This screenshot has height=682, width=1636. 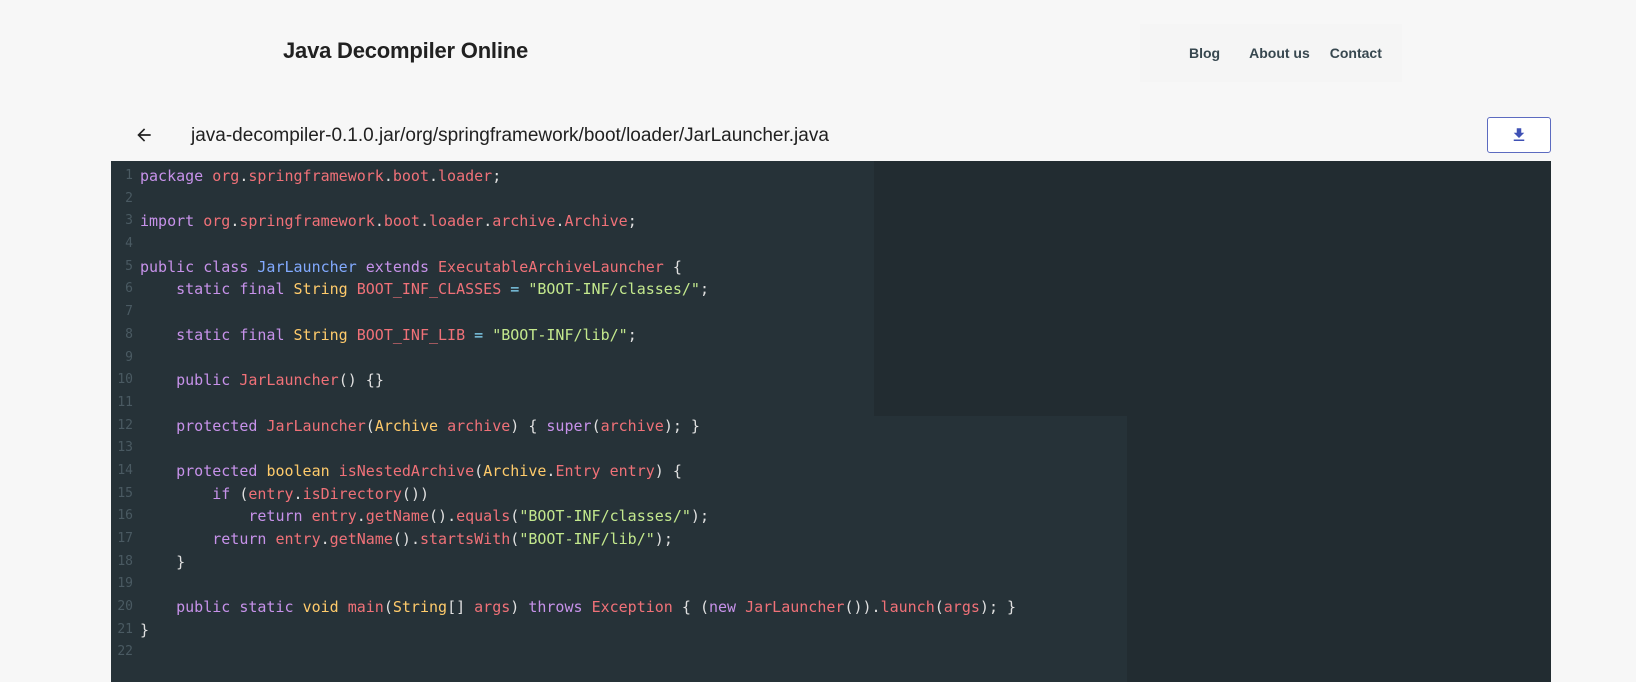 What do you see at coordinates (1279, 53) in the screenshot?
I see `nav-about-link: About us` at bounding box center [1279, 53].